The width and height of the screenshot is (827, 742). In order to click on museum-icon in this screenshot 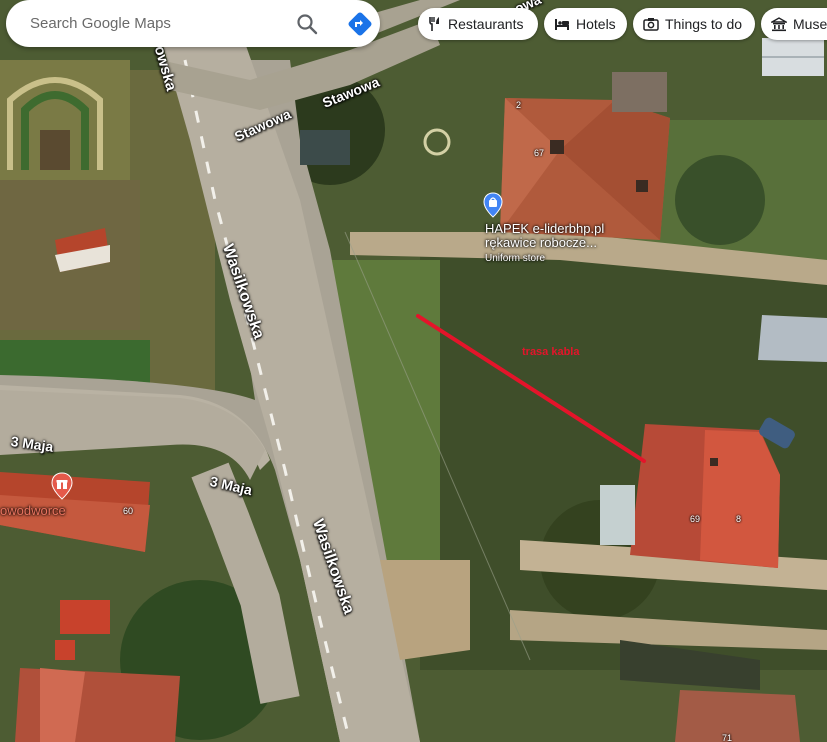, I will do `click(779, 23)`.